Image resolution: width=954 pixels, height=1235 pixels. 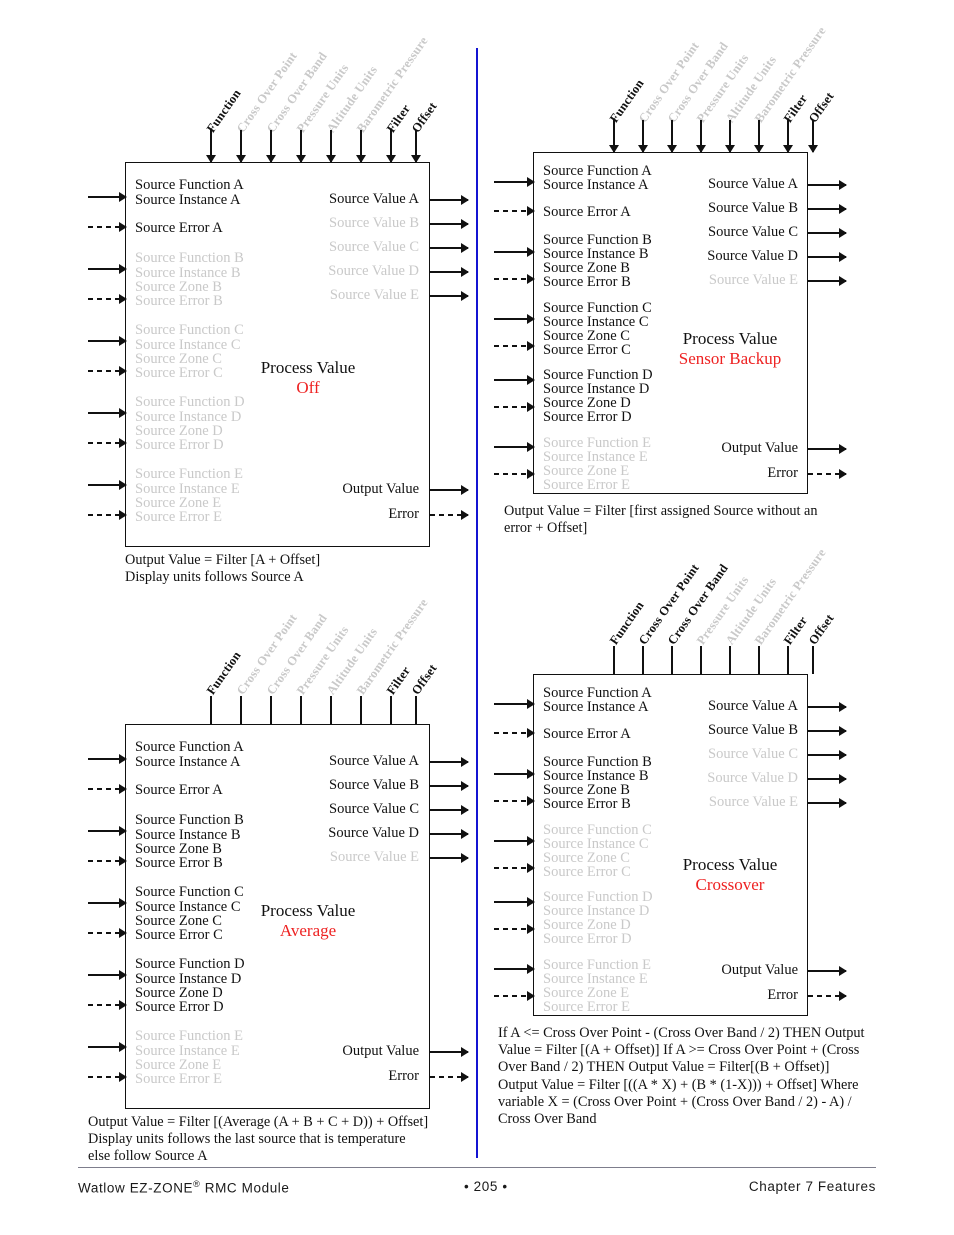 I want to click on footer-divider, so click(x=477, y=1167).